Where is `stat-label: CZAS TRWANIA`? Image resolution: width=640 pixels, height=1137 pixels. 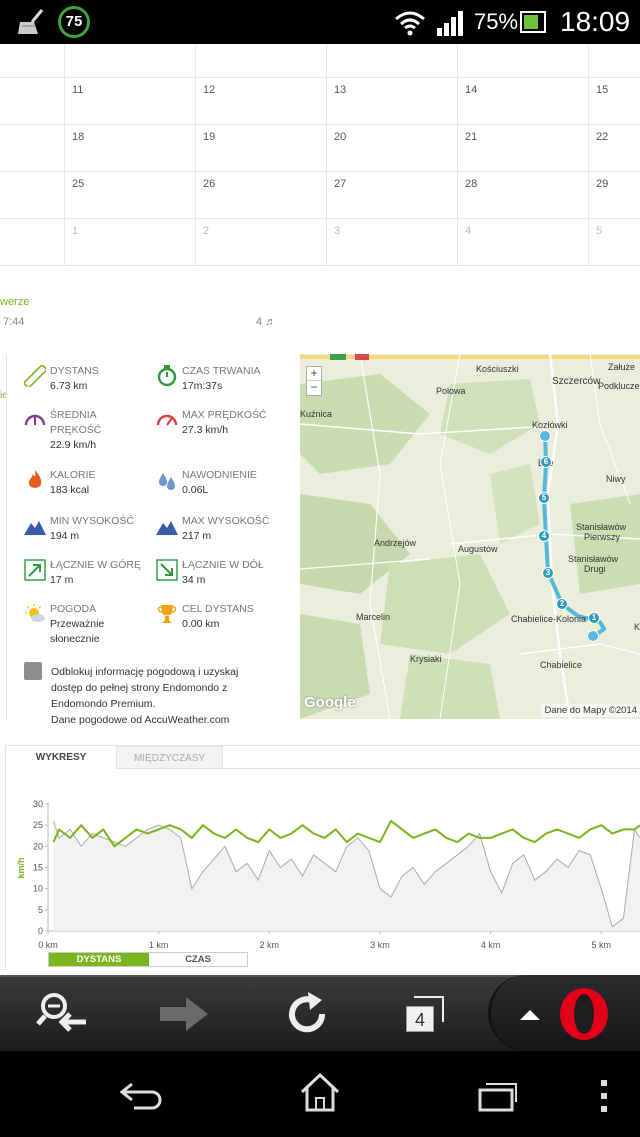 stat-label: CZAS TRWANIA is located at coordinates (221, 371).